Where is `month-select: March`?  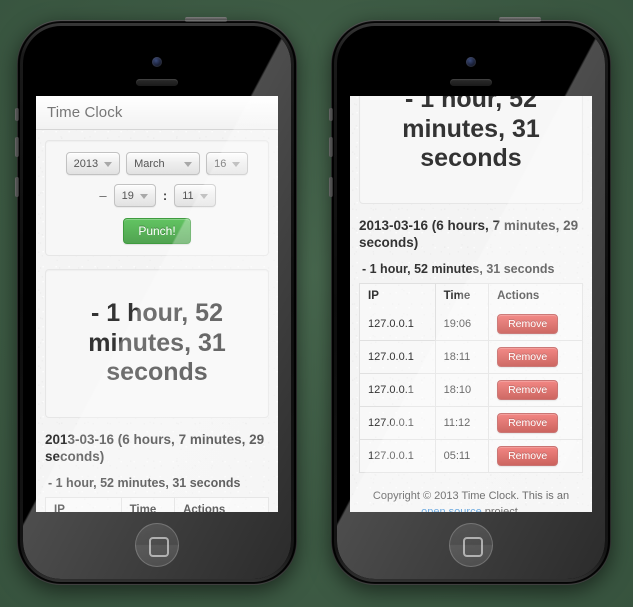 month-select: March is located at coordinates (163, 163).